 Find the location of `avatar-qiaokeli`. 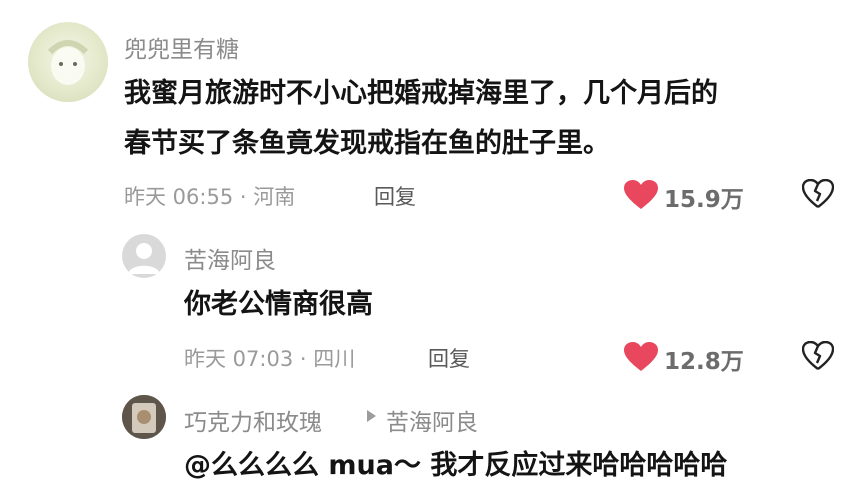

avatar-qiaokeli is located at coordinates (144, 417).